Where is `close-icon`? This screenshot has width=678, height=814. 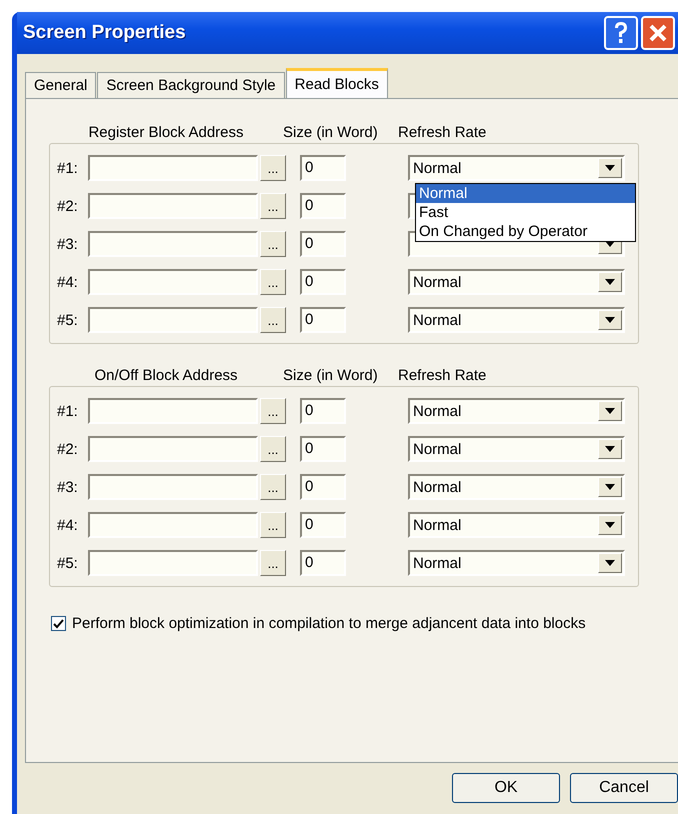 close-icon is located at coordinates (658, 33).